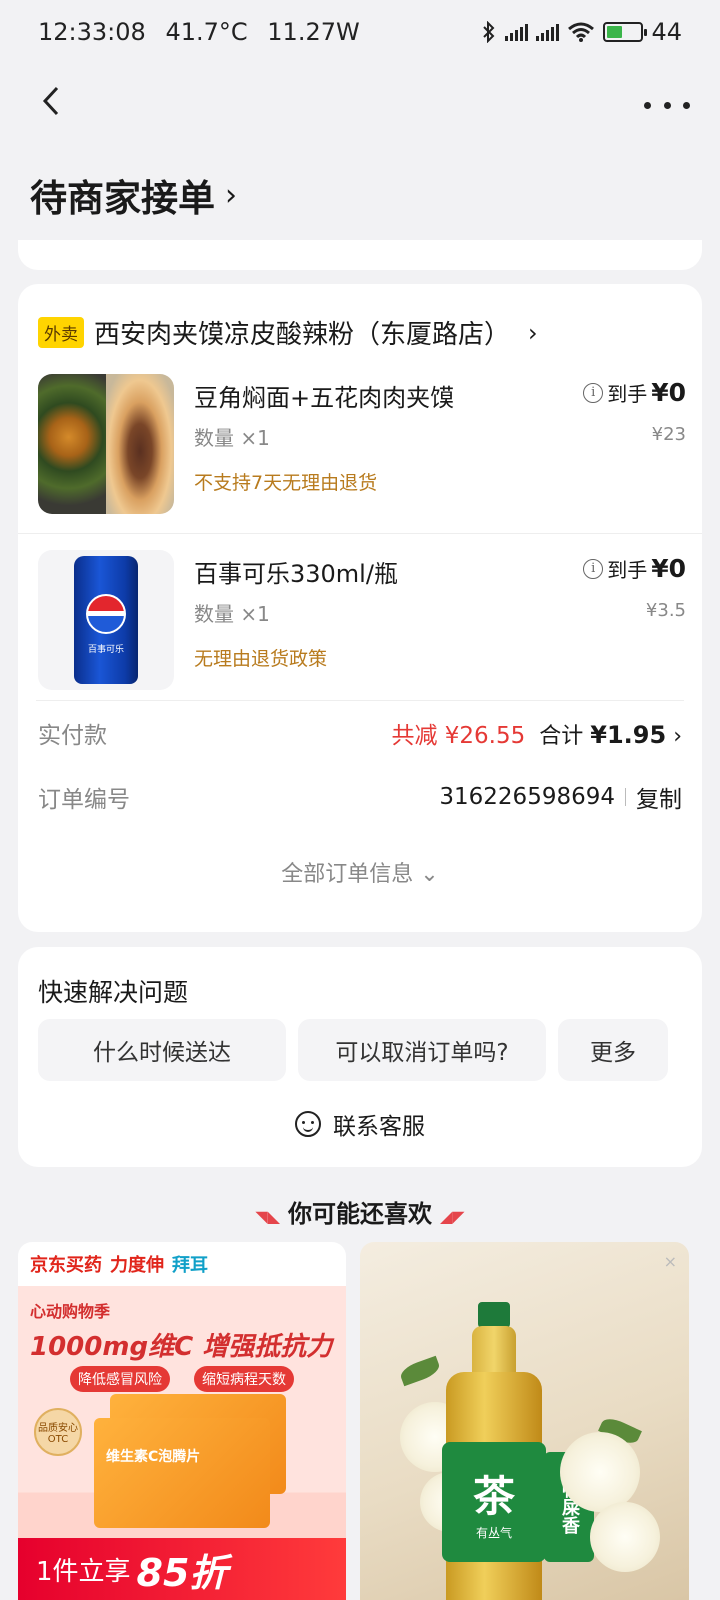 The image size is (720, 1600). Describe the element at coordinates (379, 1127) in the screenshot. I see `contact-service-label: 联系客服` at that location.